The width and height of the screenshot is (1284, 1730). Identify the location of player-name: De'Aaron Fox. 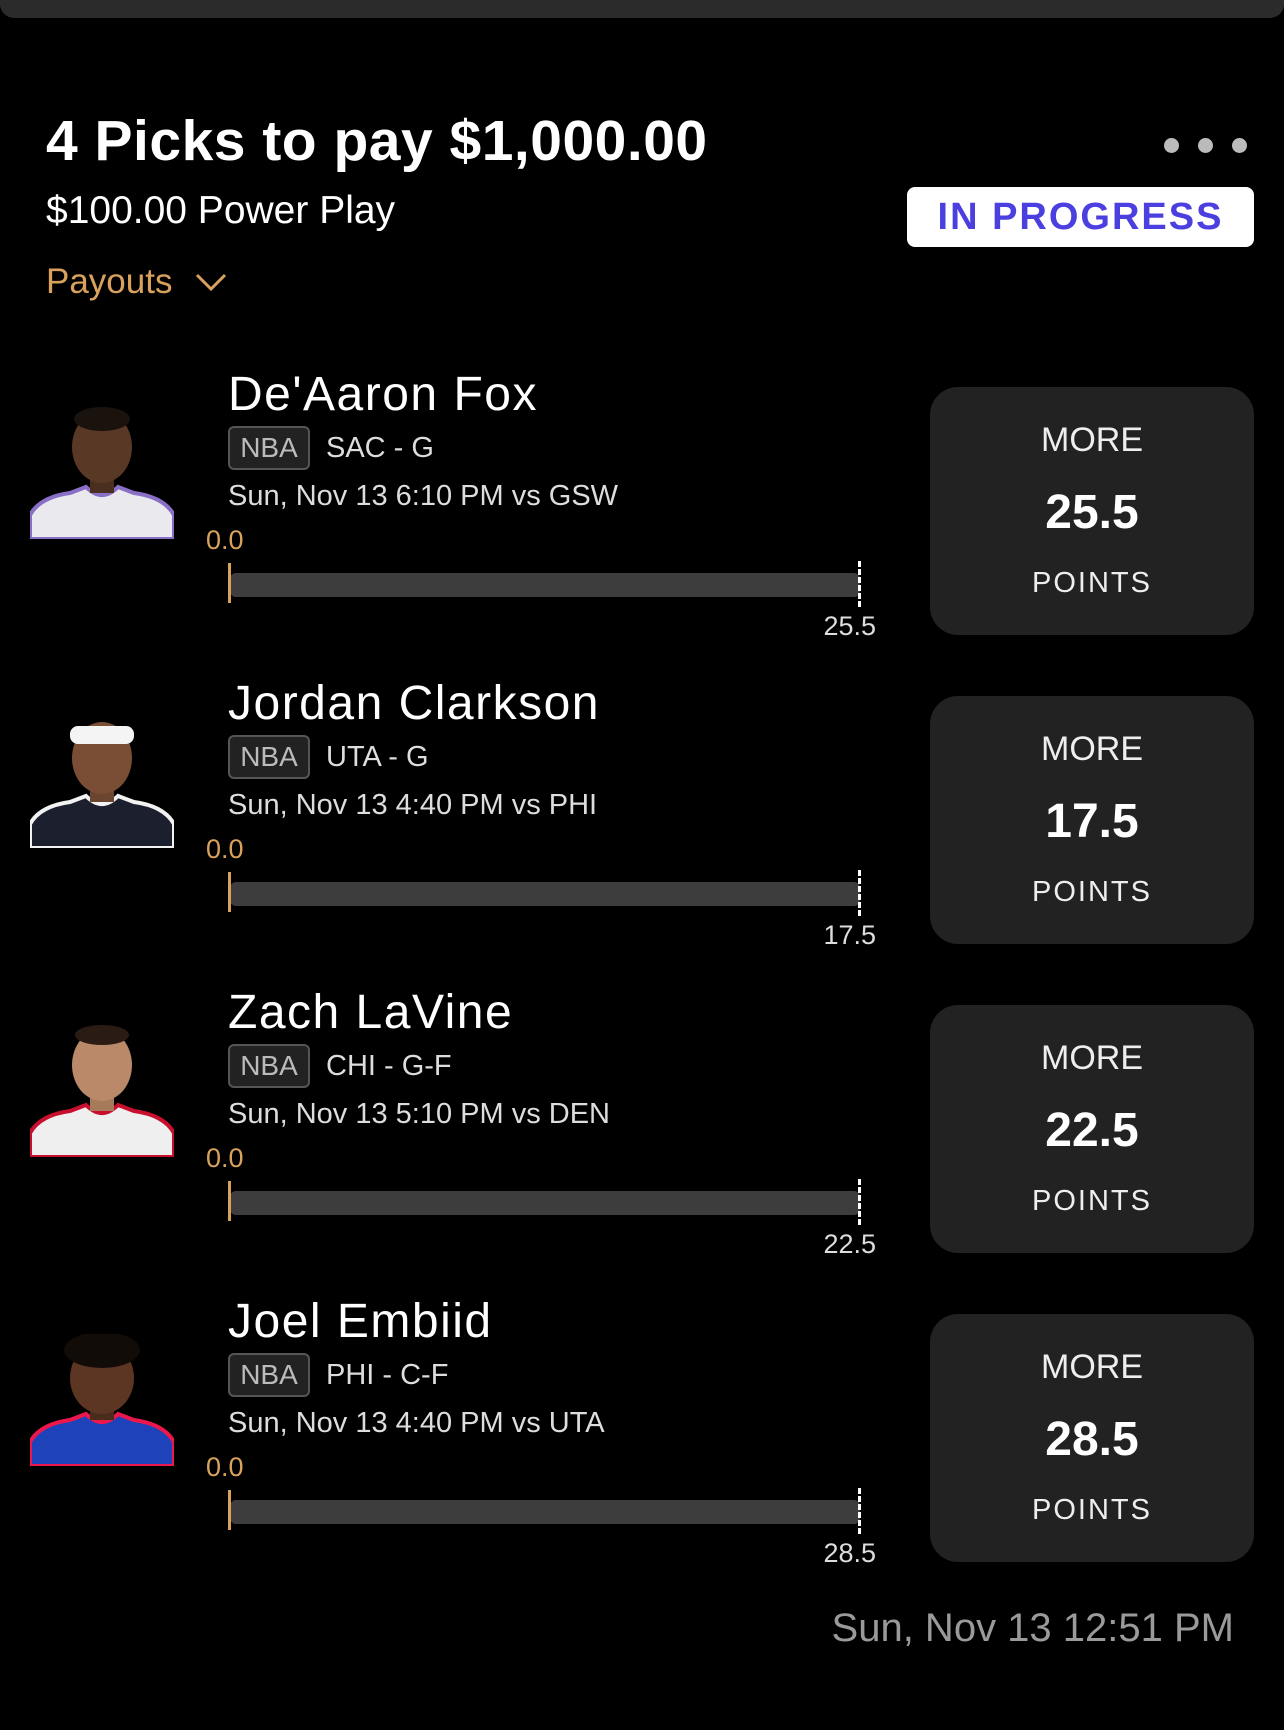
(383, 394).